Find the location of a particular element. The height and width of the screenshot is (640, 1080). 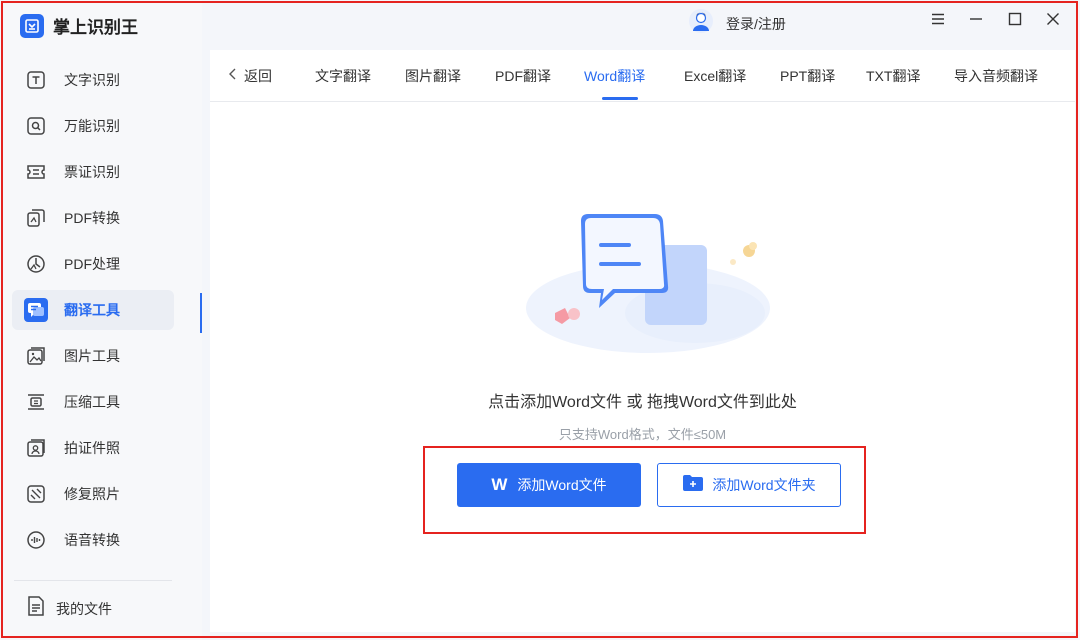

tab-pdf-translate: PDF翻译 is located at coordinates (523, 76).